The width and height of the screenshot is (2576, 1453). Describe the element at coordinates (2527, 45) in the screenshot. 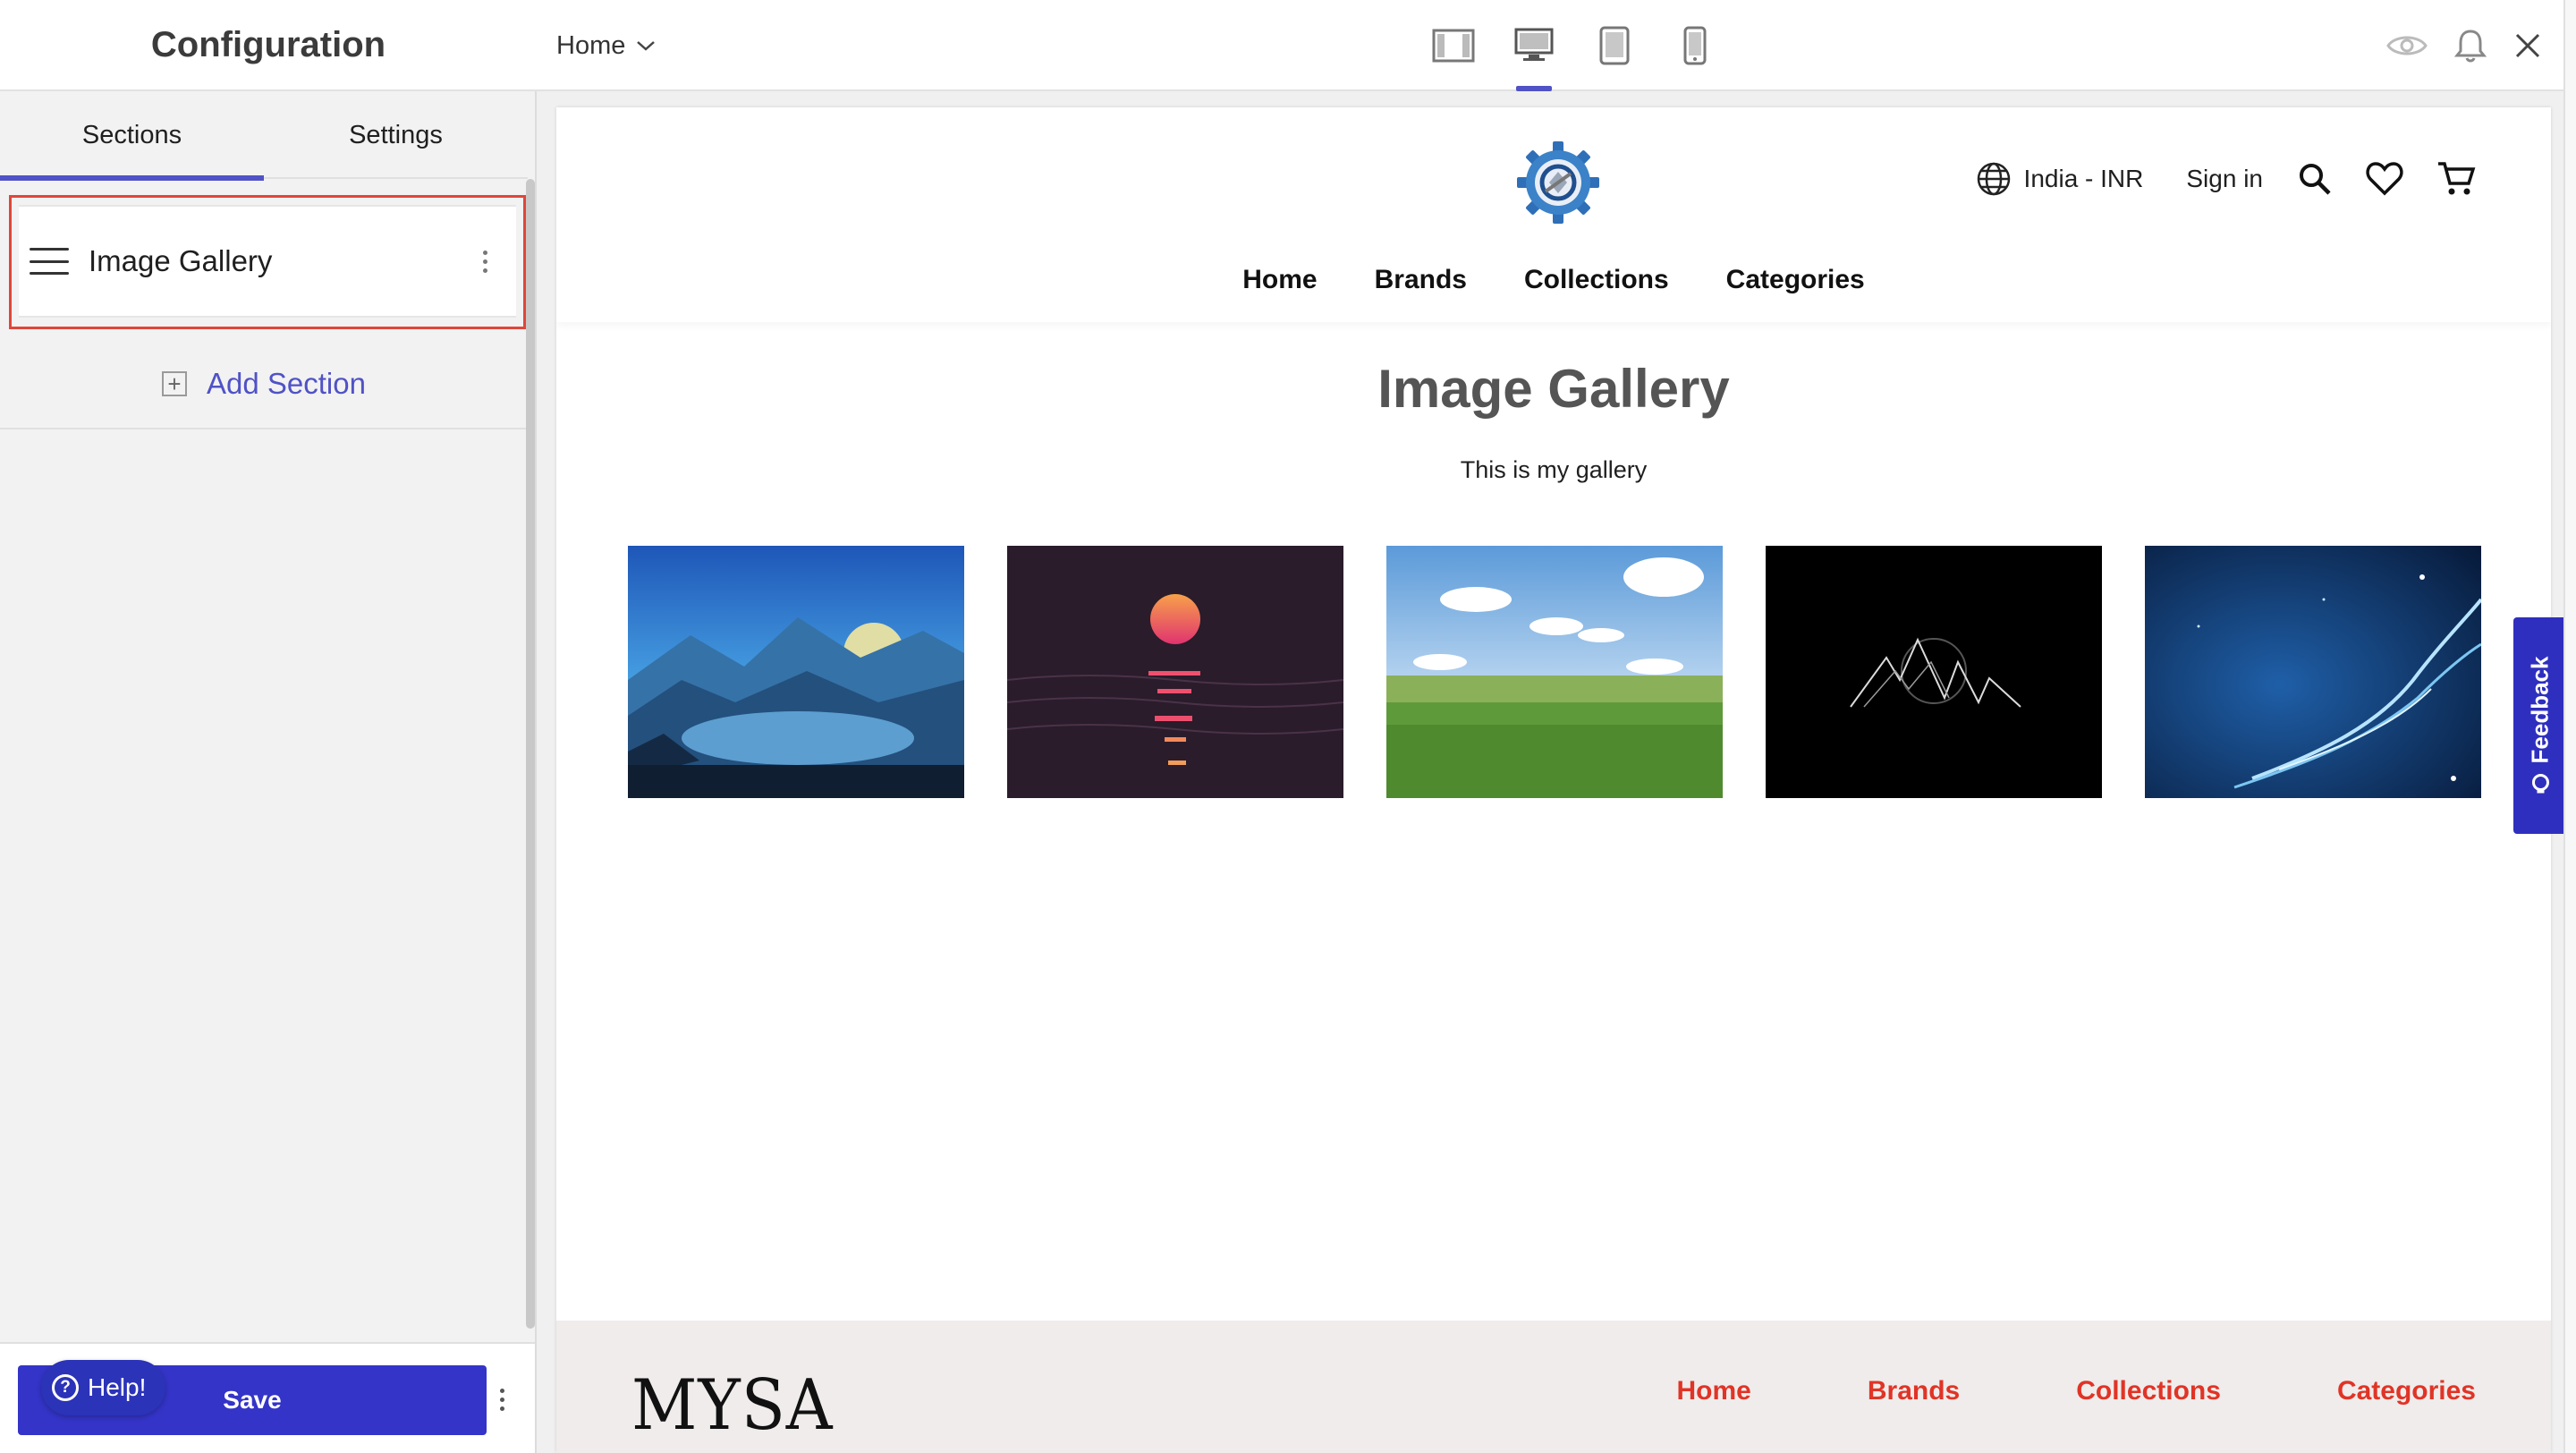

I see `close-icon` at that location.